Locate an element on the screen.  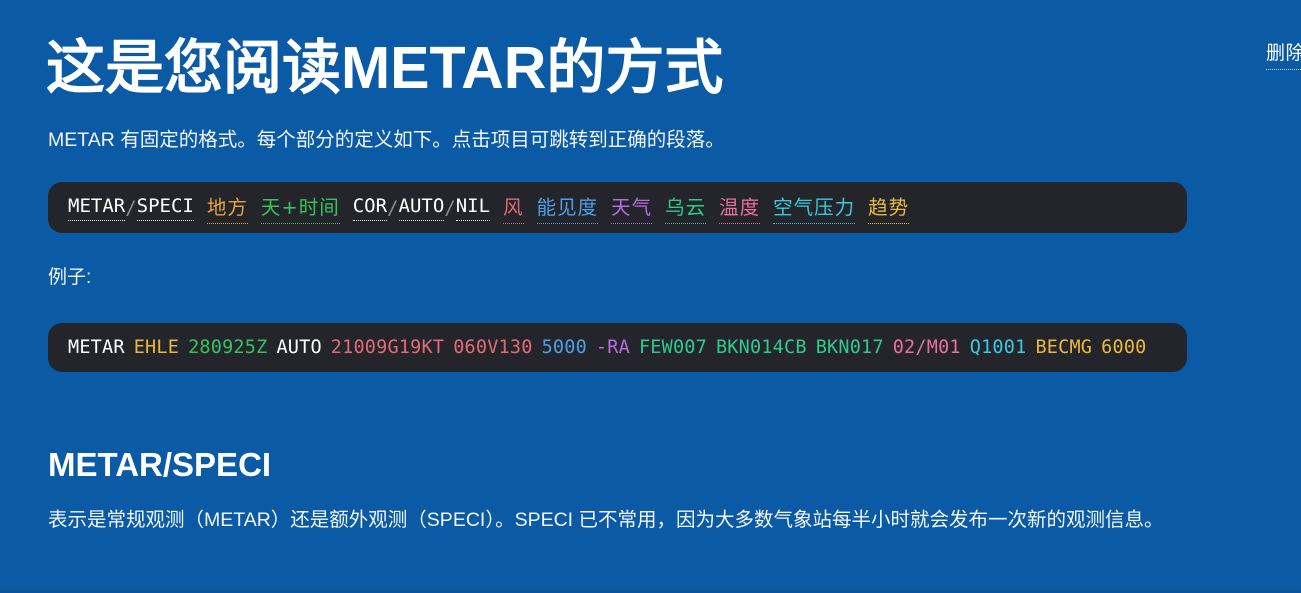
example-token-daytime: 280925Z is located at coordinates (228, 347).